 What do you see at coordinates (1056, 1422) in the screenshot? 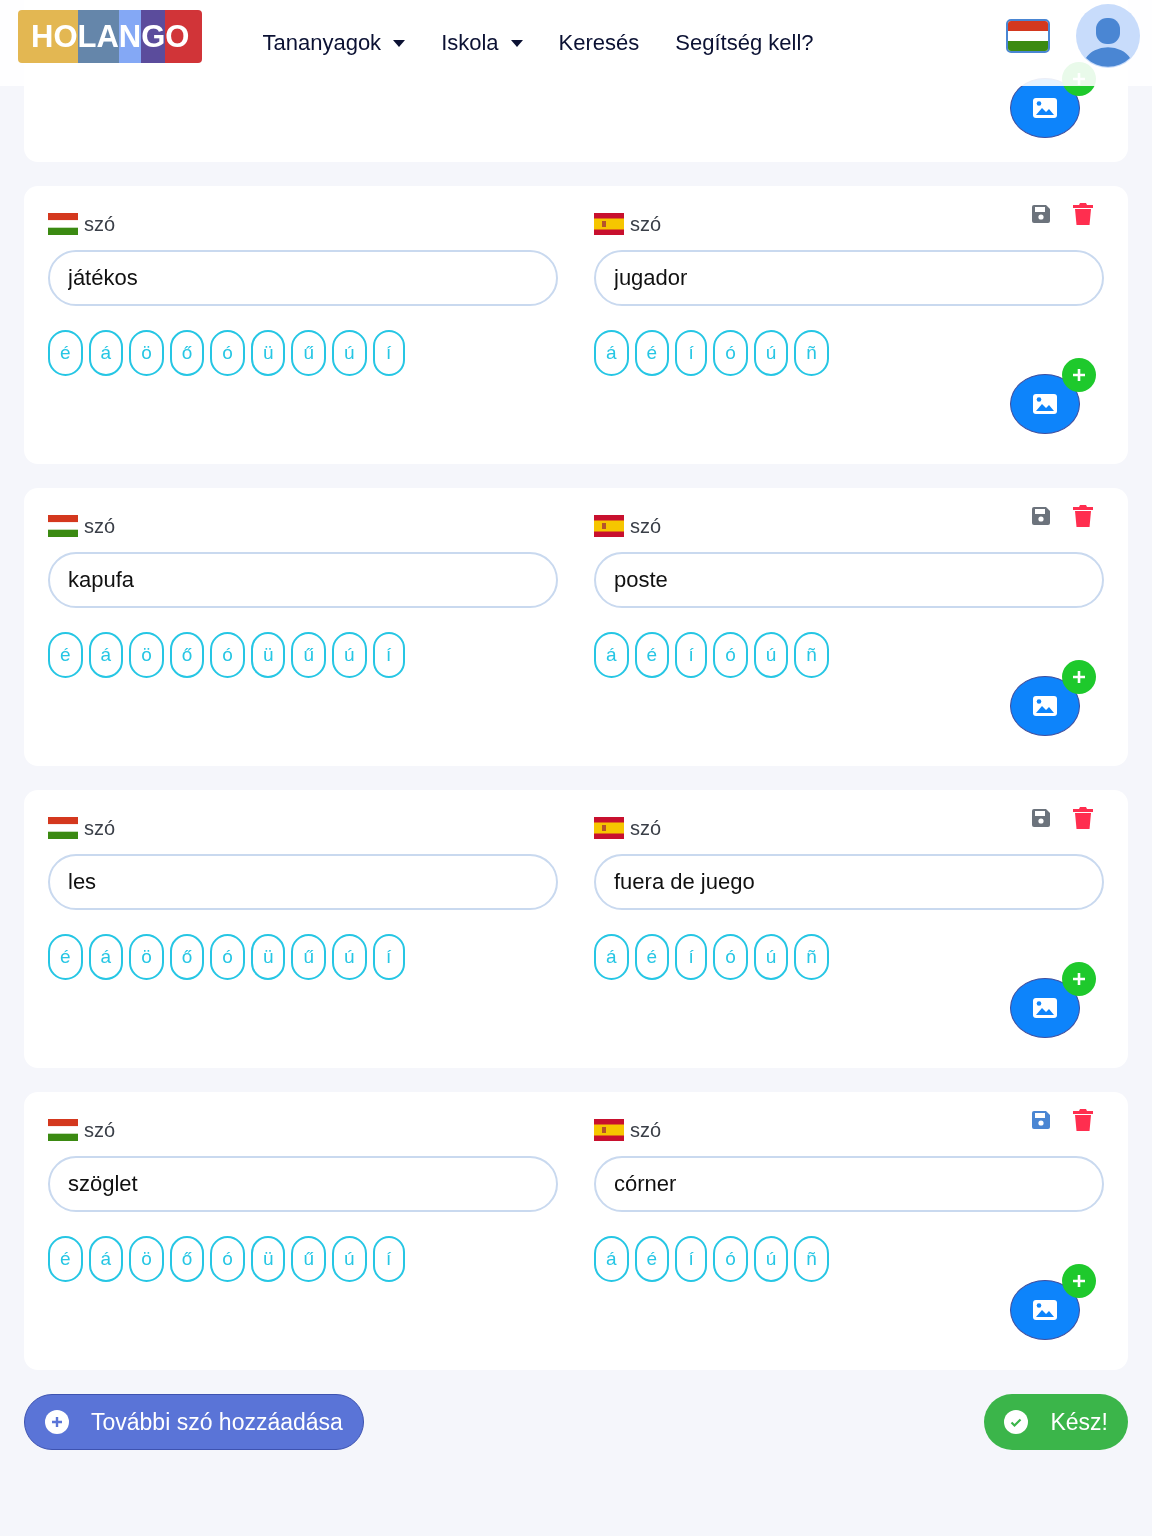
I see `done-button: Kész!` at bounding box center [1056, 1422].